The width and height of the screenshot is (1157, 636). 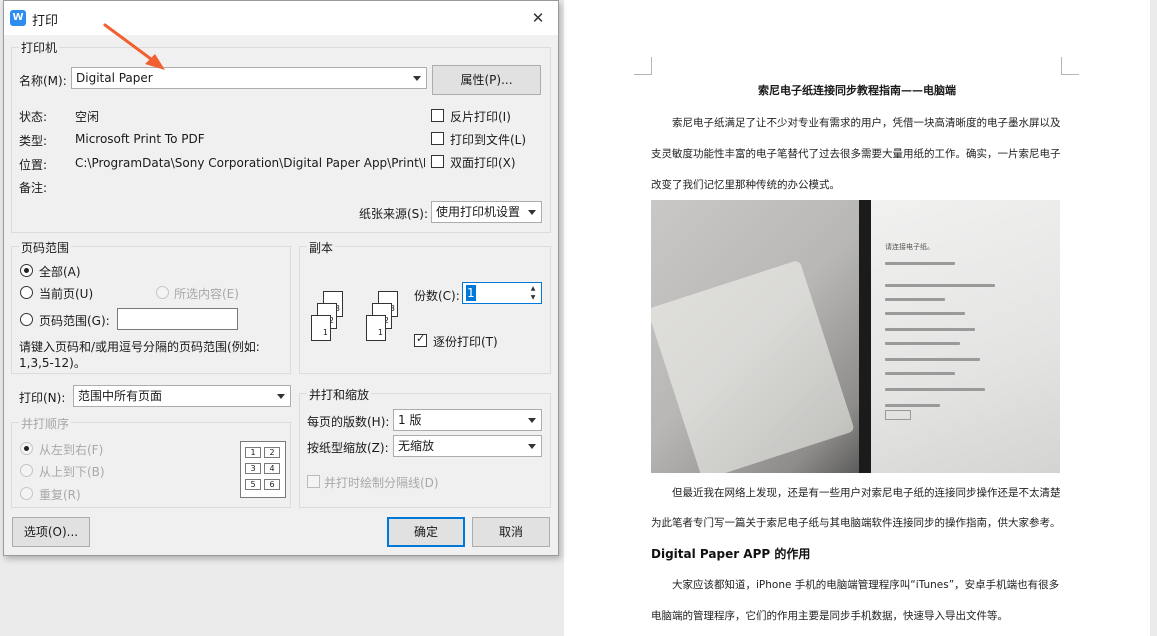 What do you see at coordinates (26, 448) in the screenshot?
I see `order-left-right-radio` at bounding box center [26, 448].